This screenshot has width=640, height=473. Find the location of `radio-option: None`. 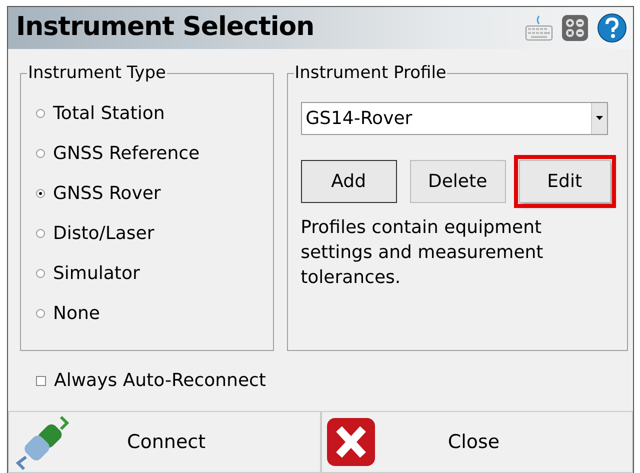

radio-option: None is located at coordinates (154, 314).